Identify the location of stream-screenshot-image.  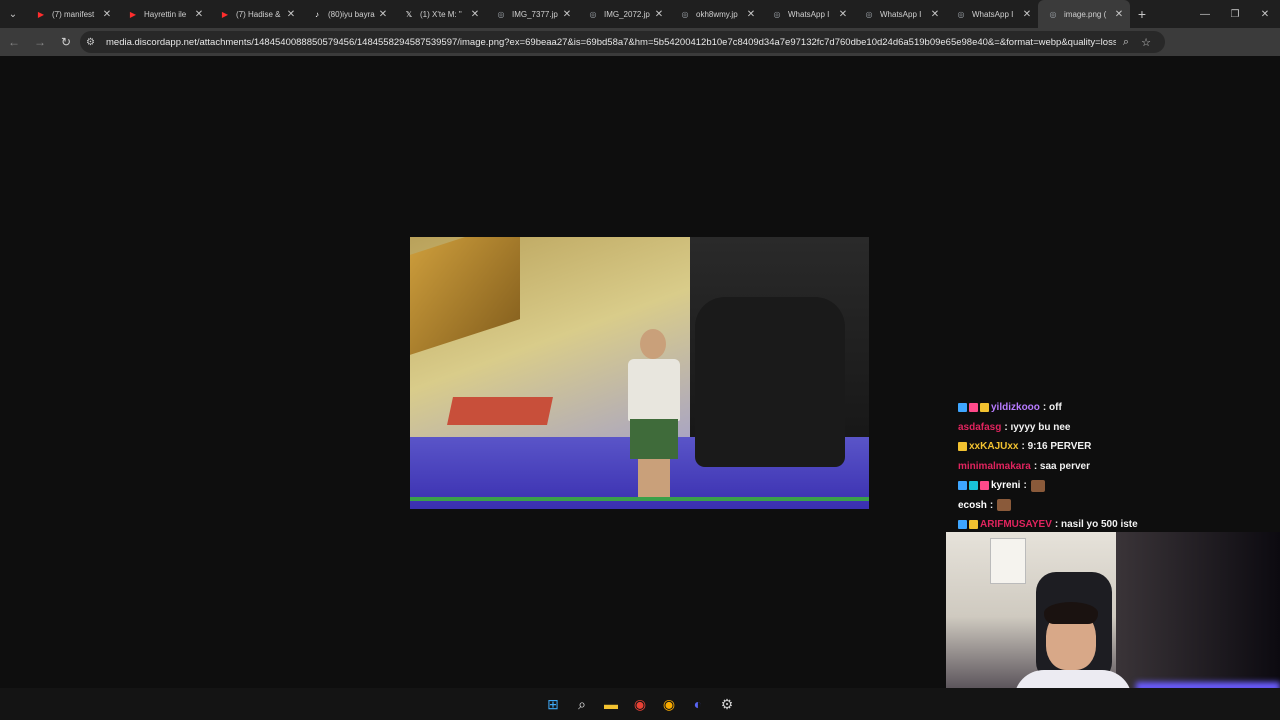
(639, 373).